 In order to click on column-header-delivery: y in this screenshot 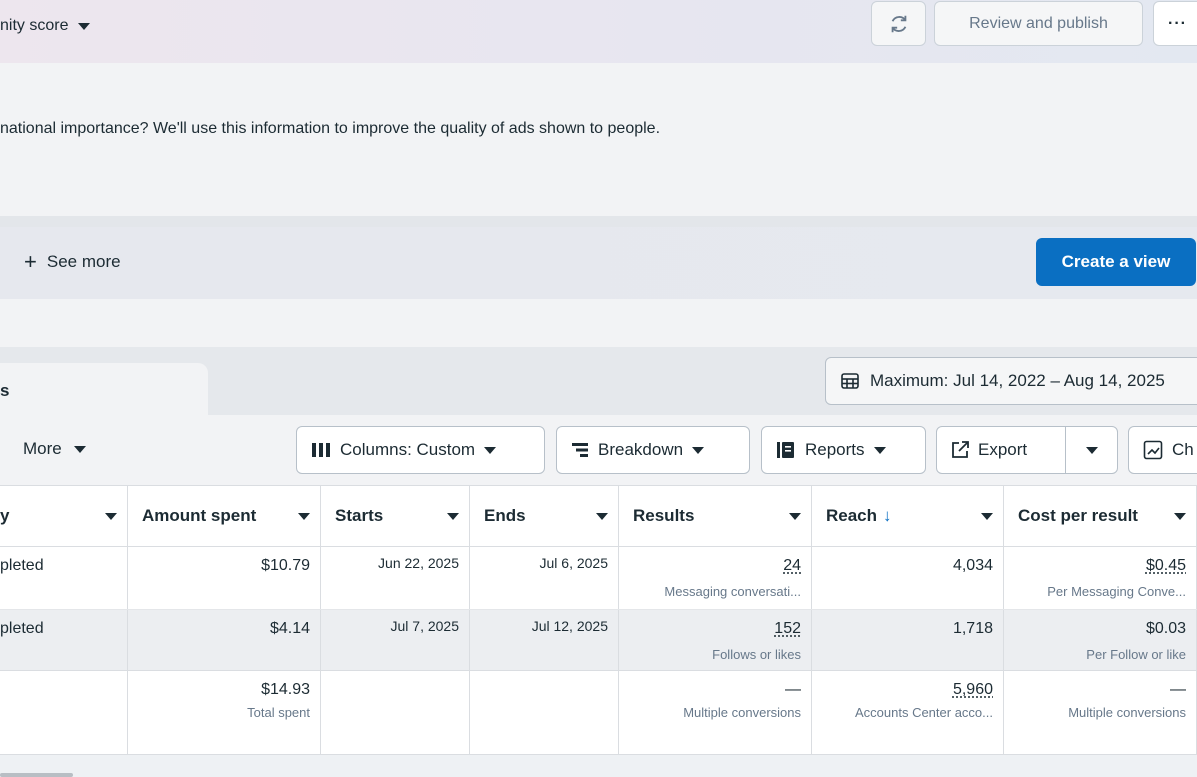, I will do `click(64, 516)`.